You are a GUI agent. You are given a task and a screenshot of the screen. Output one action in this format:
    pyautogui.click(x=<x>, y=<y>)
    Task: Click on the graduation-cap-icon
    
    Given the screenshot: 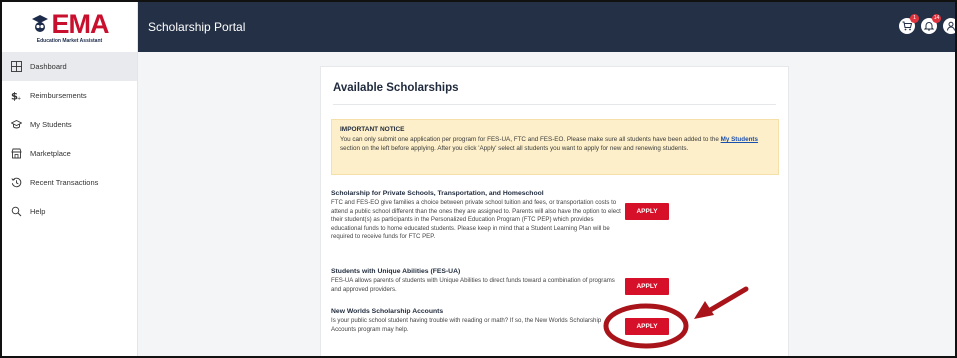 What is the action you would take?
    pyautogui.click(x=16, y=124)
    